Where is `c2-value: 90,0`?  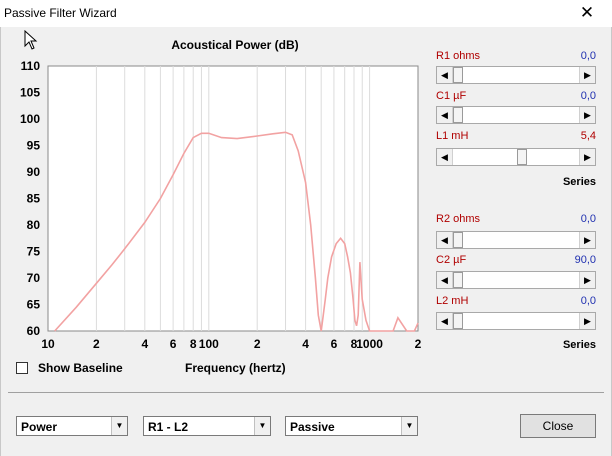 c2-value: 90,0 is located at coordinates (585, 260).